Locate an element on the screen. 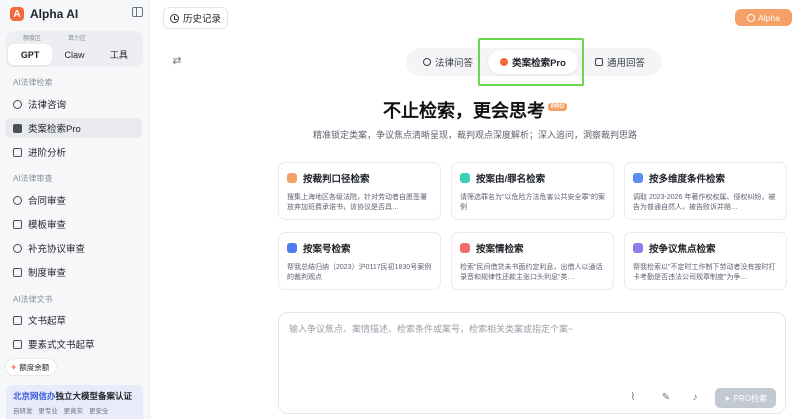 This screenshot has width=800, height=419. template-icon is located at coordinates (17, 224).